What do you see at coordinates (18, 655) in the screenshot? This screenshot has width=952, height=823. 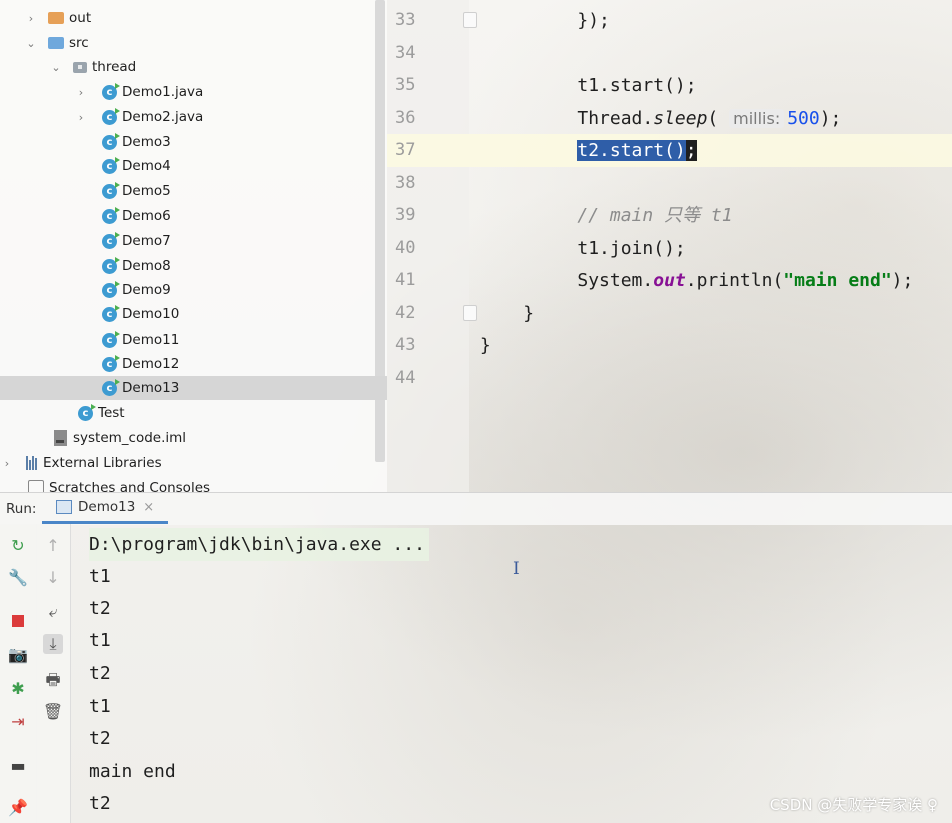 I see `camera-icon: 📷` at bounding box center [18, 655].